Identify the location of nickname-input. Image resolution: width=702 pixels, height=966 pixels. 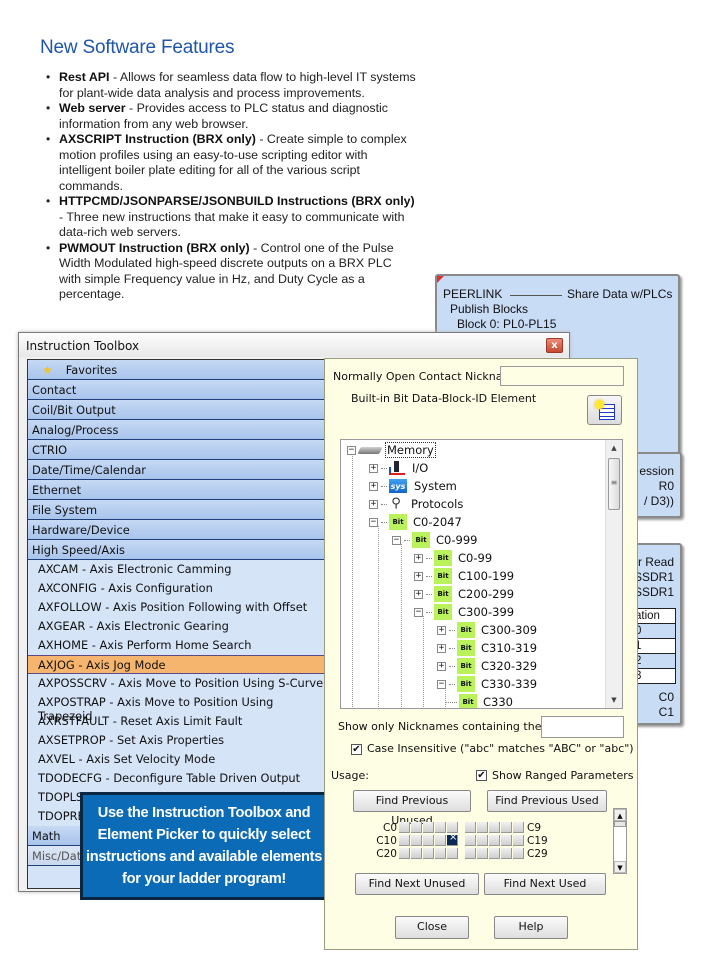
(562, 376).